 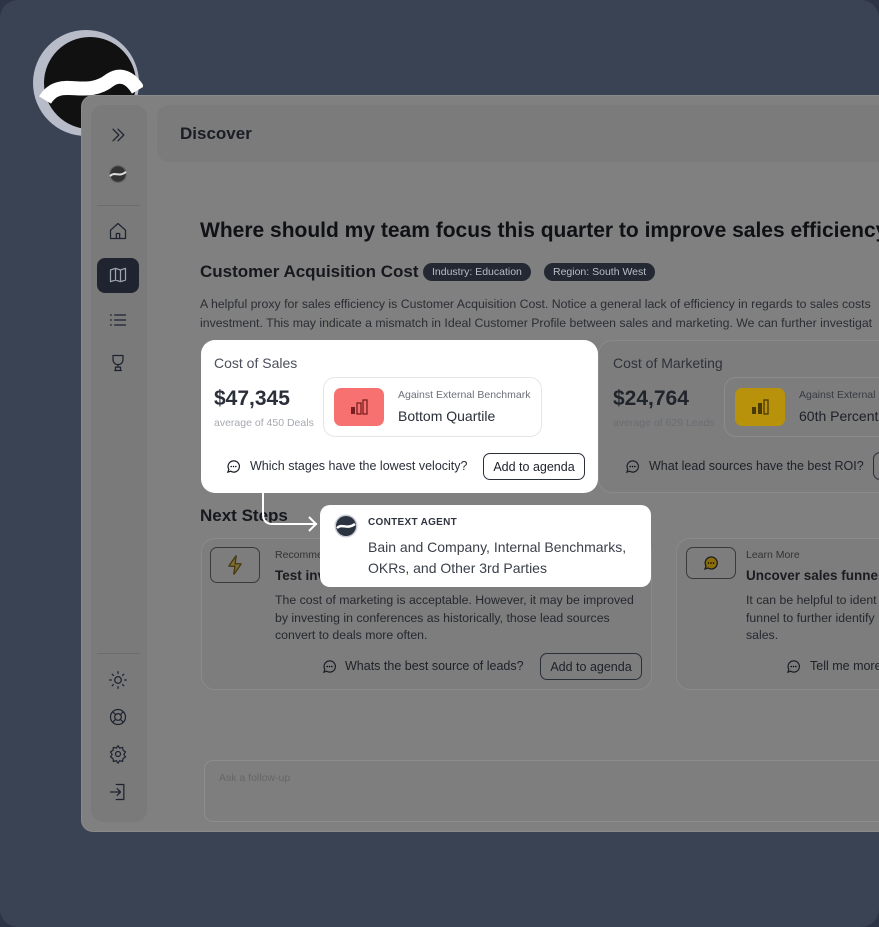 I want to click on metric-label: Cost of Marketing, so click(x=668, y=363).